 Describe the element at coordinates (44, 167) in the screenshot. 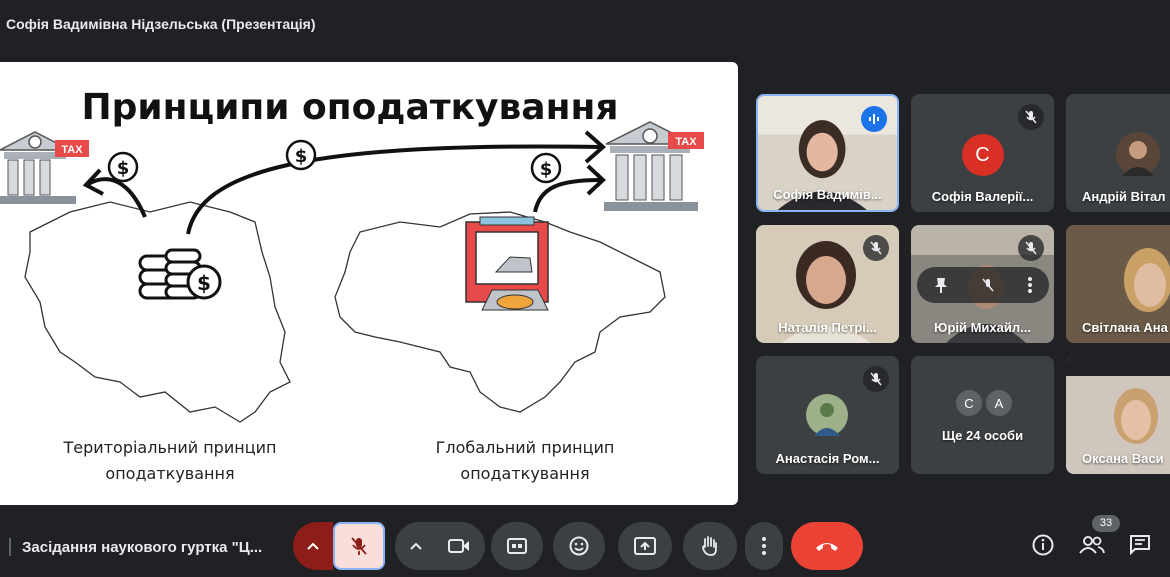

I see `left-bank-icon: TAX` at that location.